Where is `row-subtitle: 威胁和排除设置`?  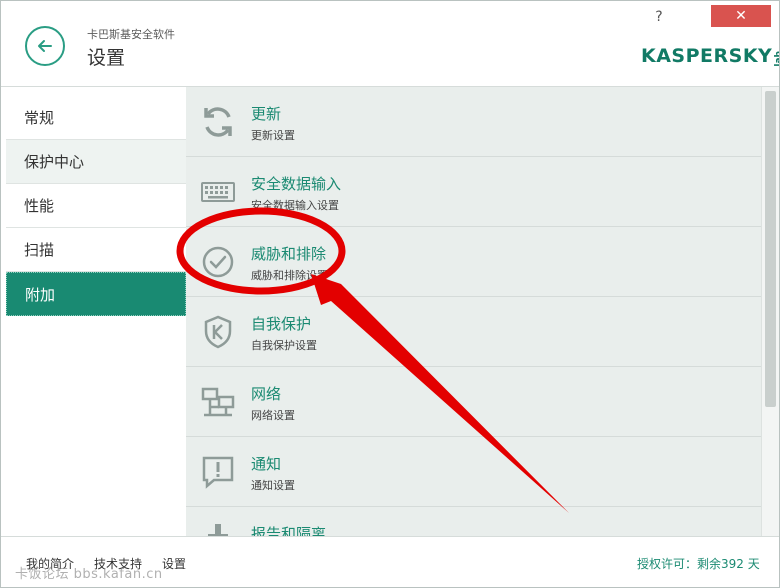 row-subtitle: 威胁和排除设置 is located at coordinates (289, 275).